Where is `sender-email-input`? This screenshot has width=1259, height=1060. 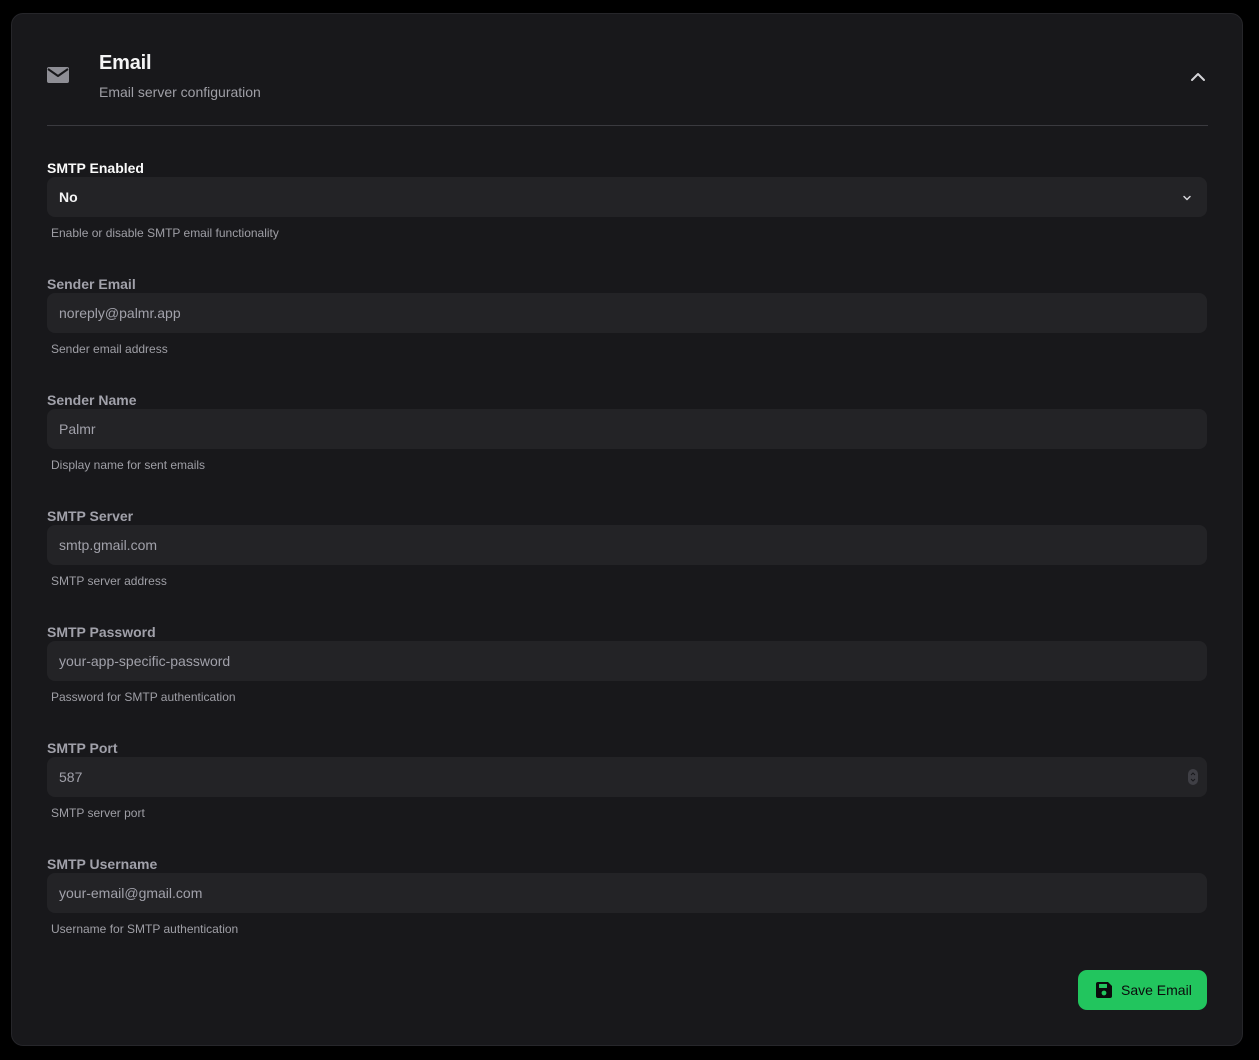 sender-email-input is located at coordinates (627, 313).